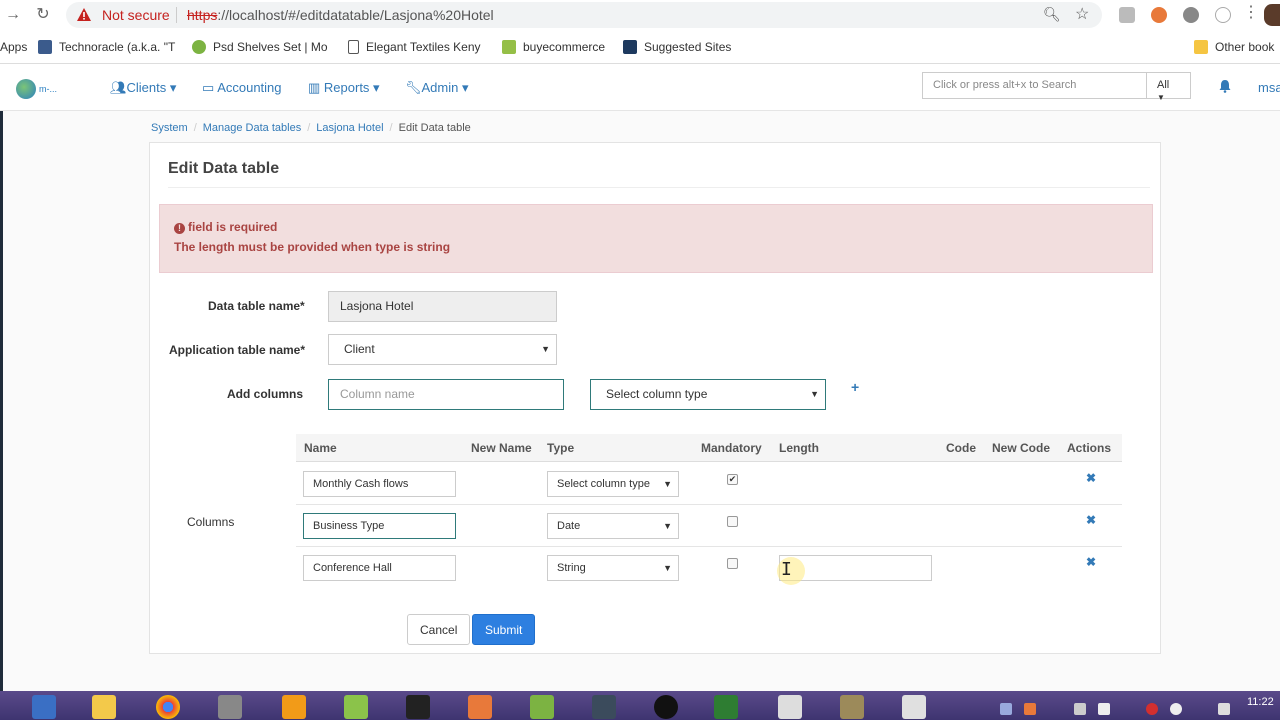 The height and width of the screenshot is (720, 1280). I want to click on profile-avatar, so click(1272, 15).